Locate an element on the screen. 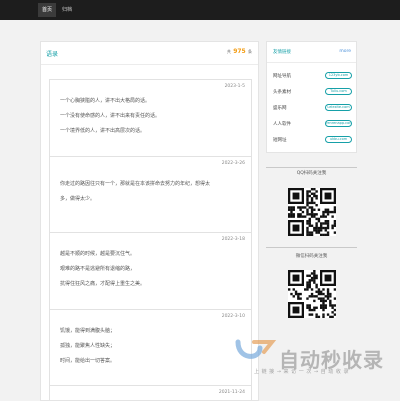 Image resolution: width=400 pixels, height=401 pixels. top-navbar: 首页 归档 is located at coordinates (200, 10).